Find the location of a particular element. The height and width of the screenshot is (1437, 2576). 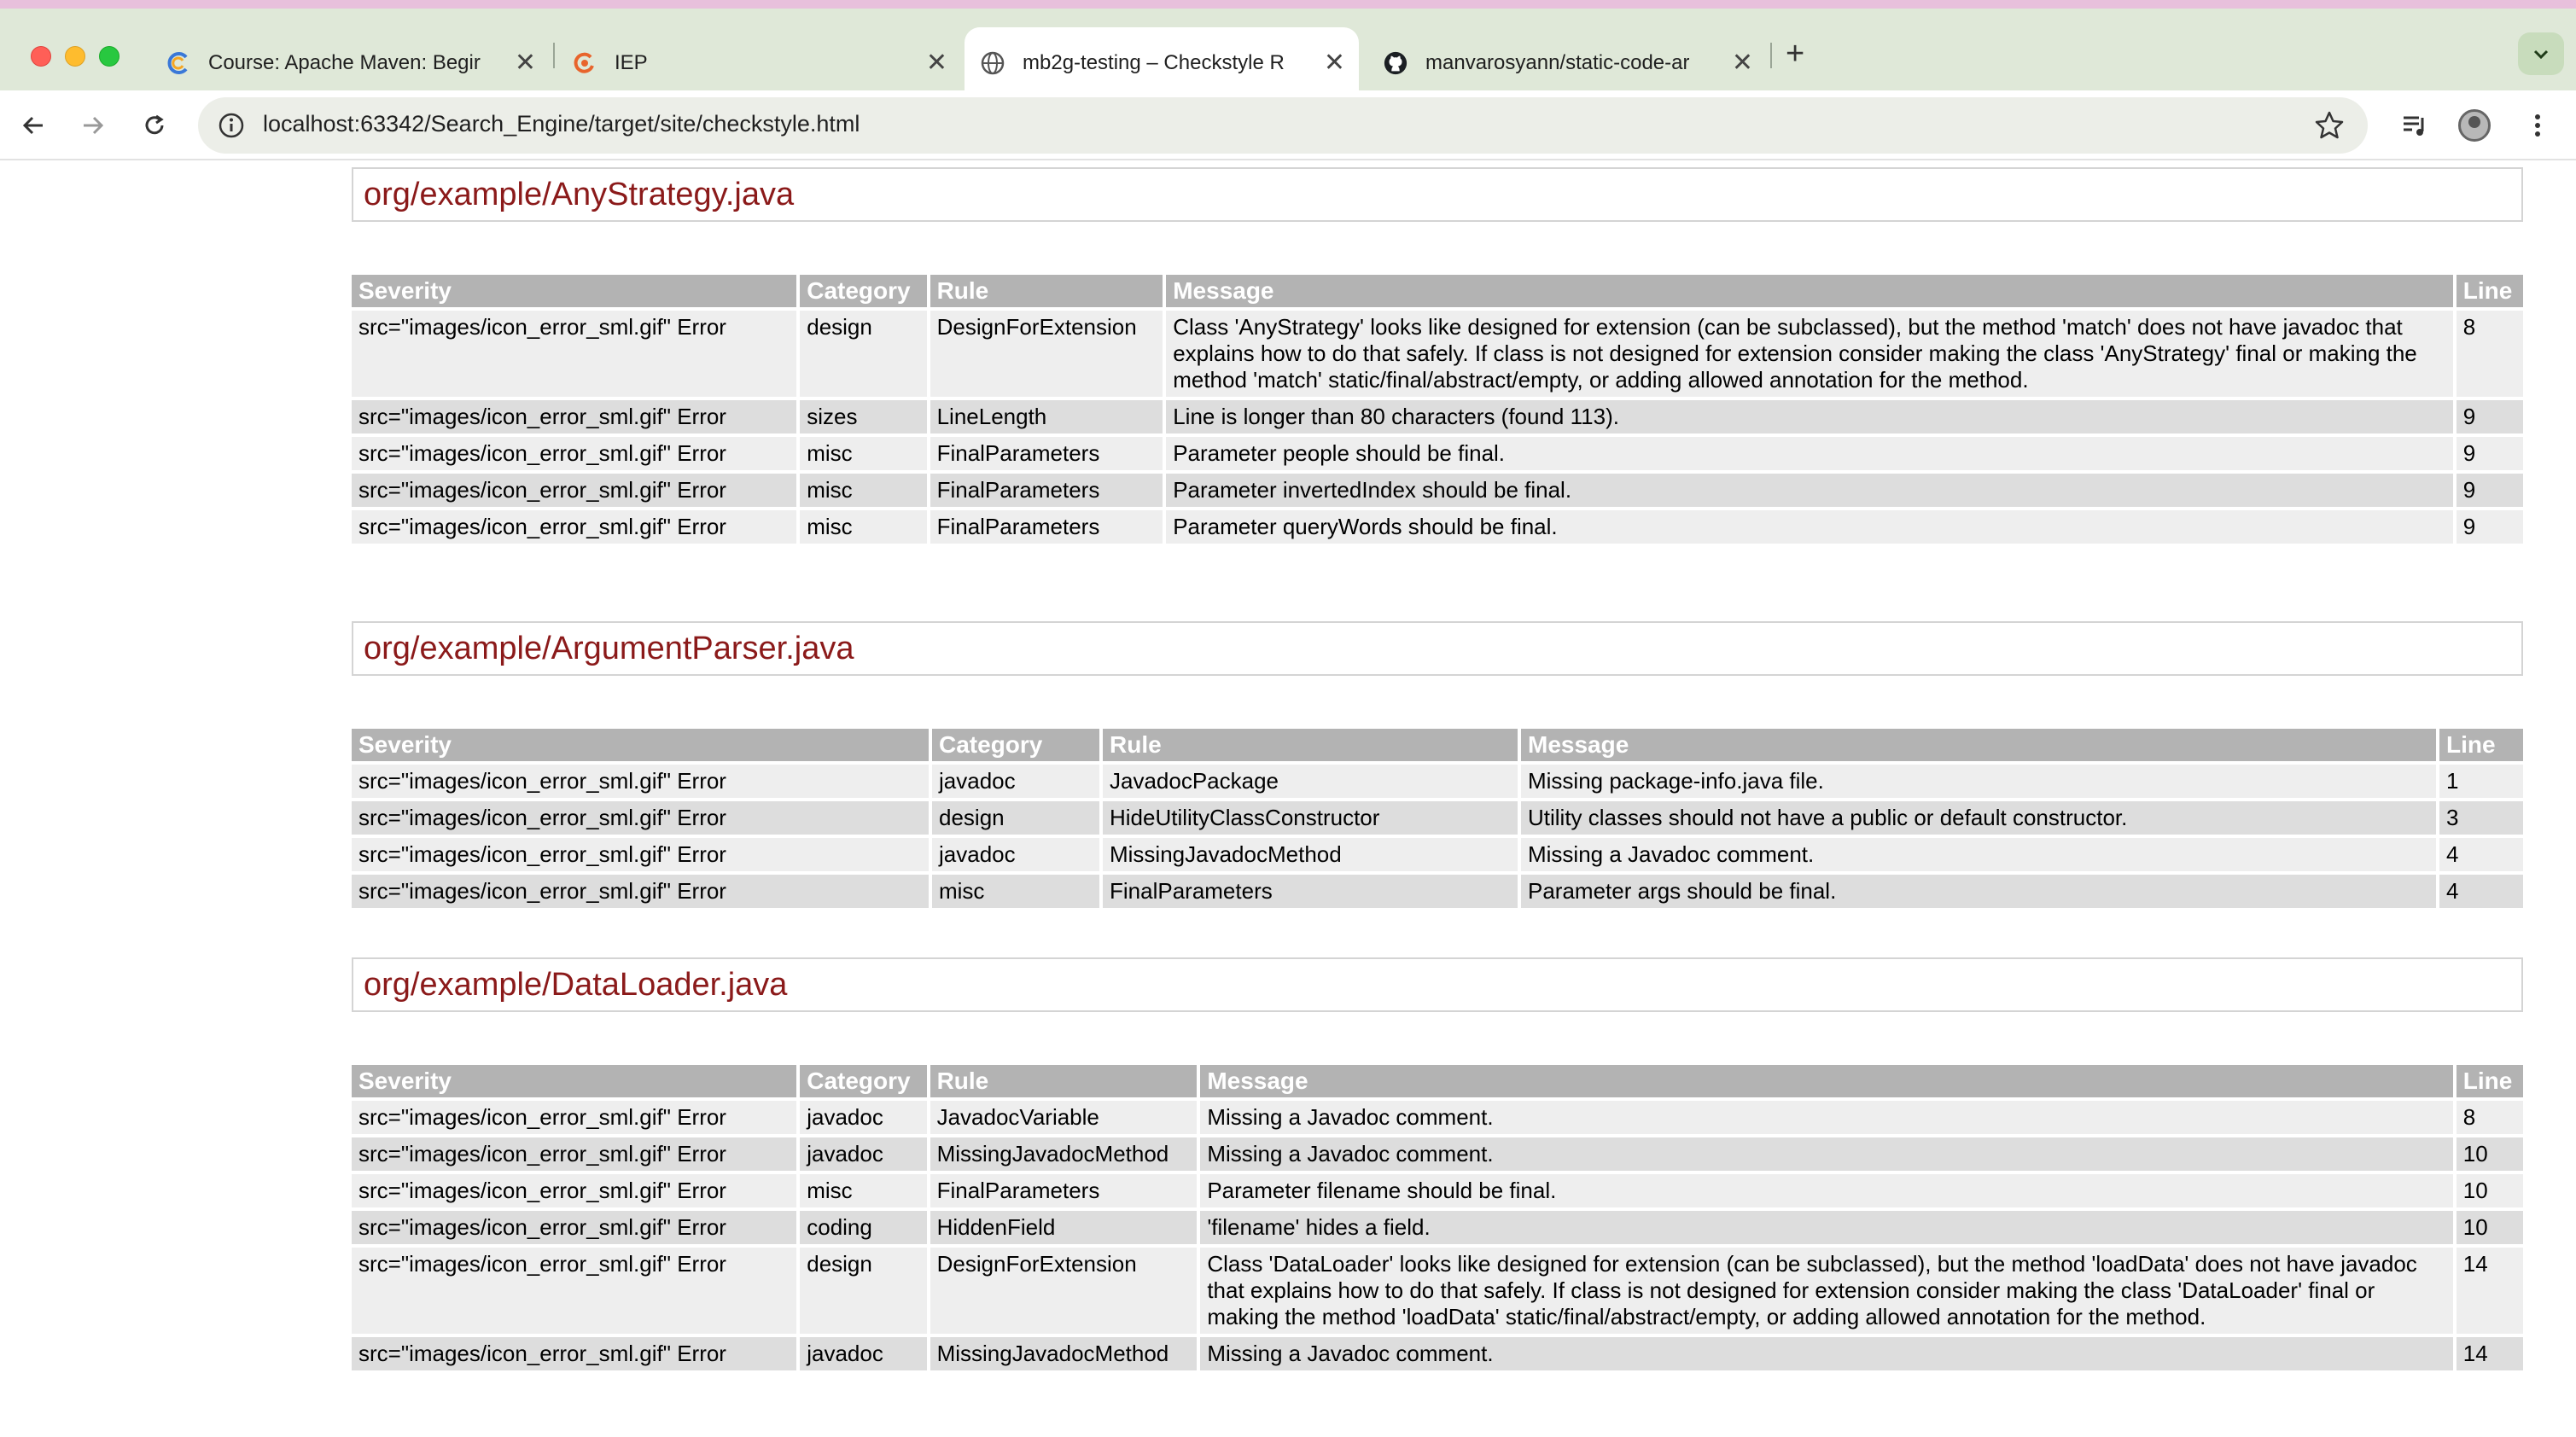

media-queue-icon is located at coordinates (2414, 126).